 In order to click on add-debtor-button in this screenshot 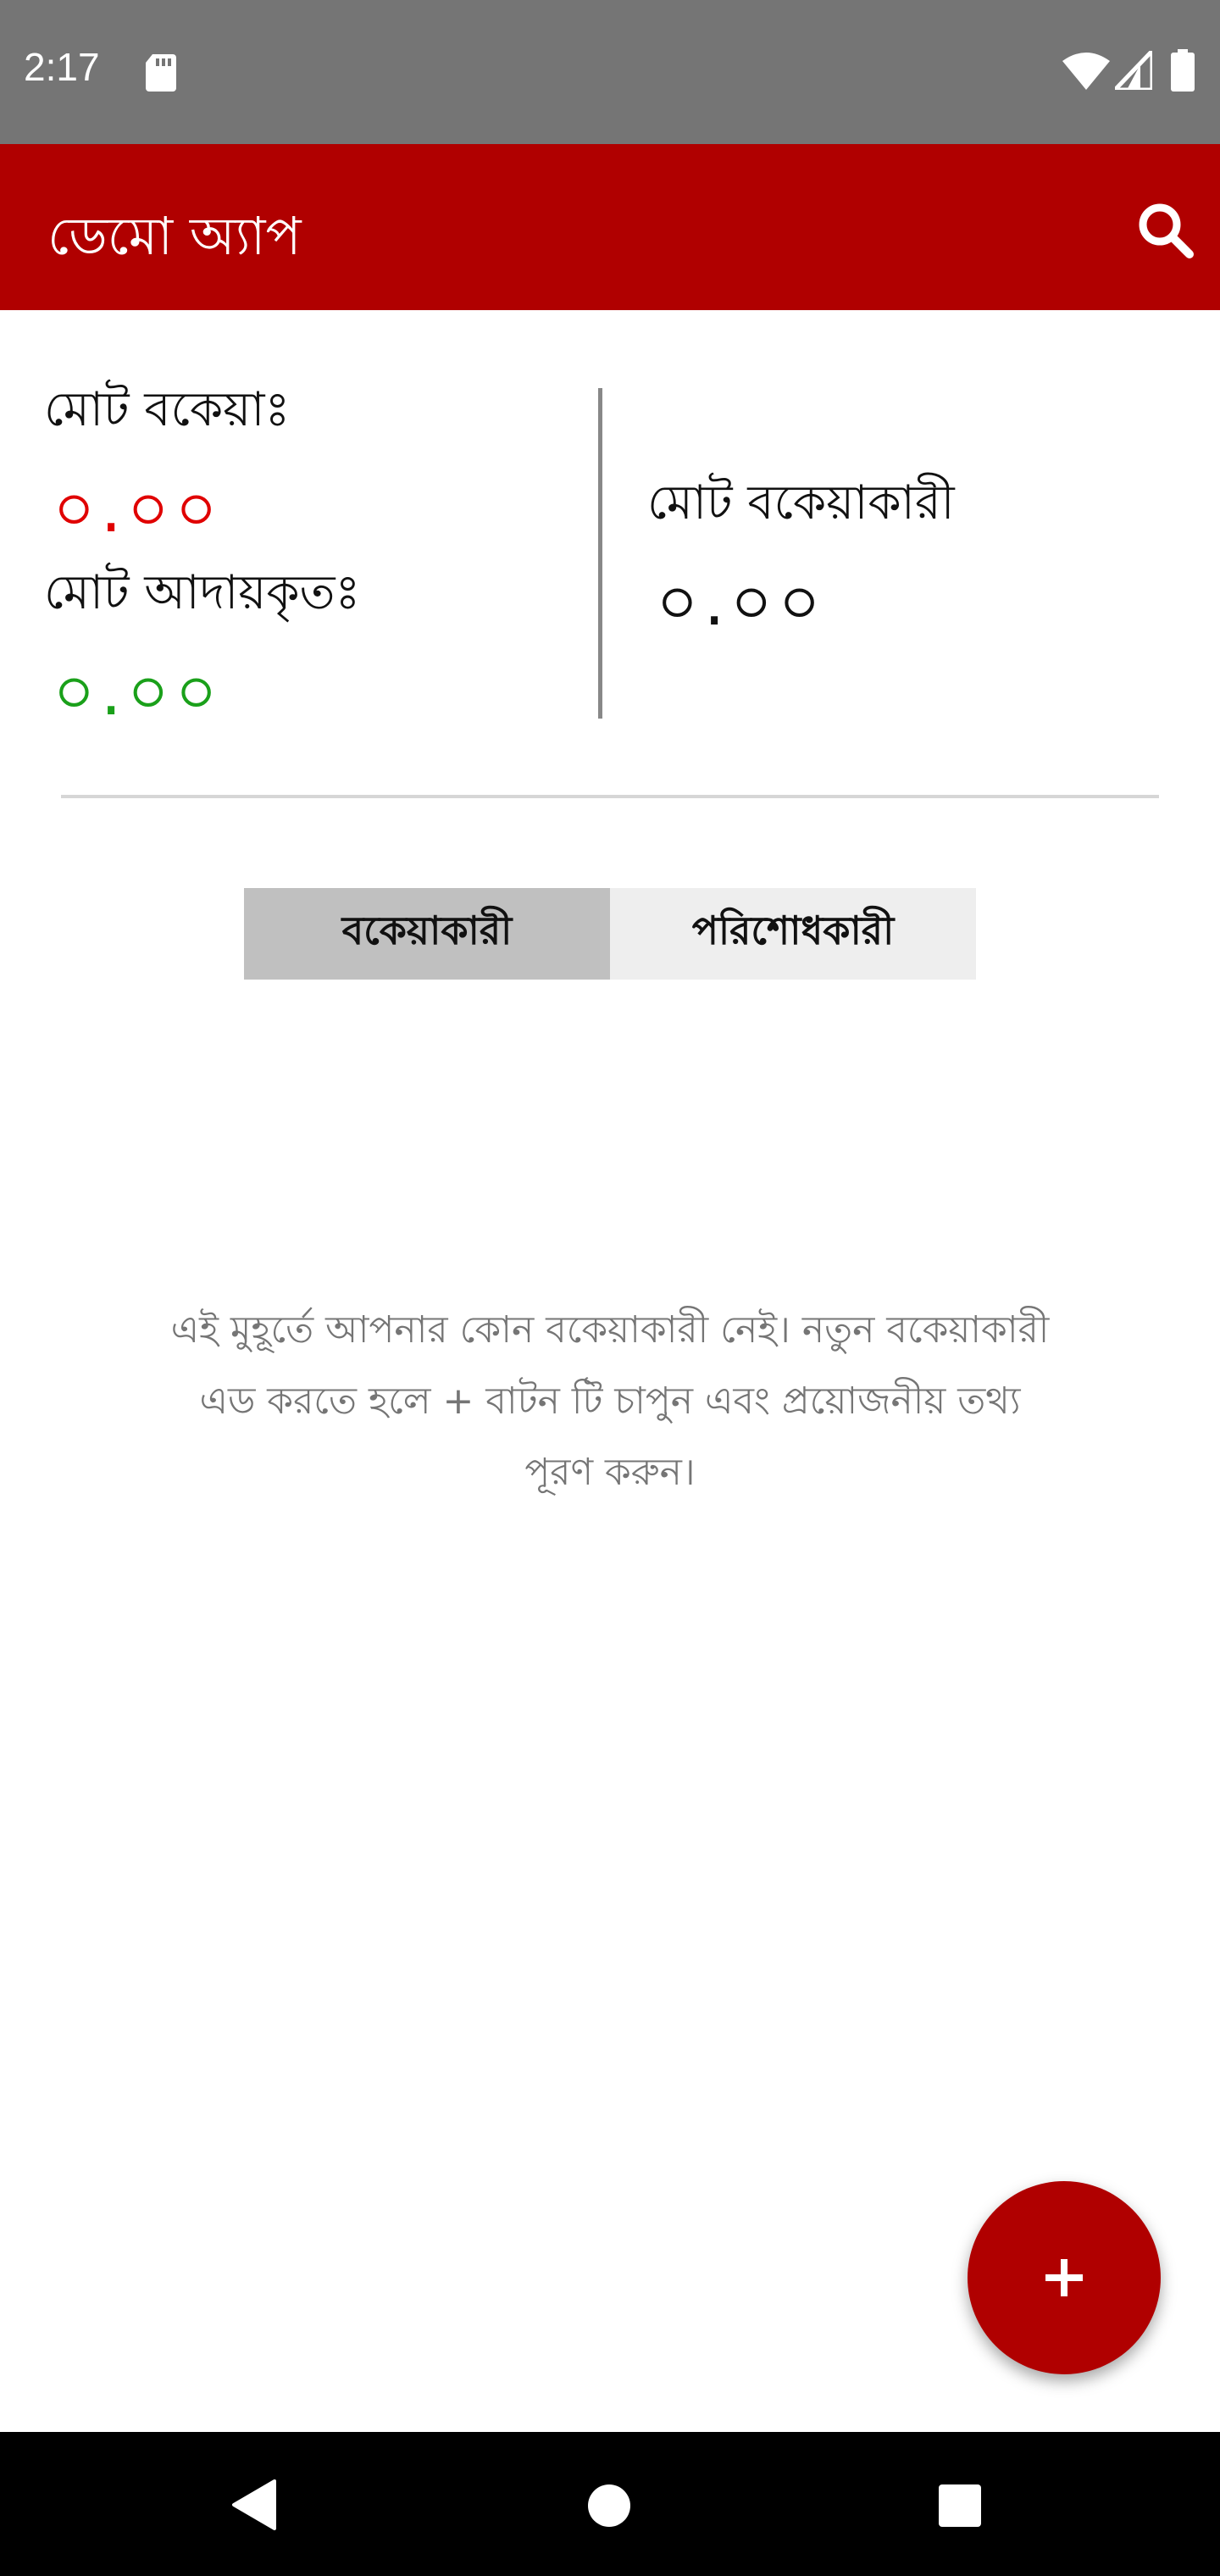, I will do `click(1064, 2277)`.